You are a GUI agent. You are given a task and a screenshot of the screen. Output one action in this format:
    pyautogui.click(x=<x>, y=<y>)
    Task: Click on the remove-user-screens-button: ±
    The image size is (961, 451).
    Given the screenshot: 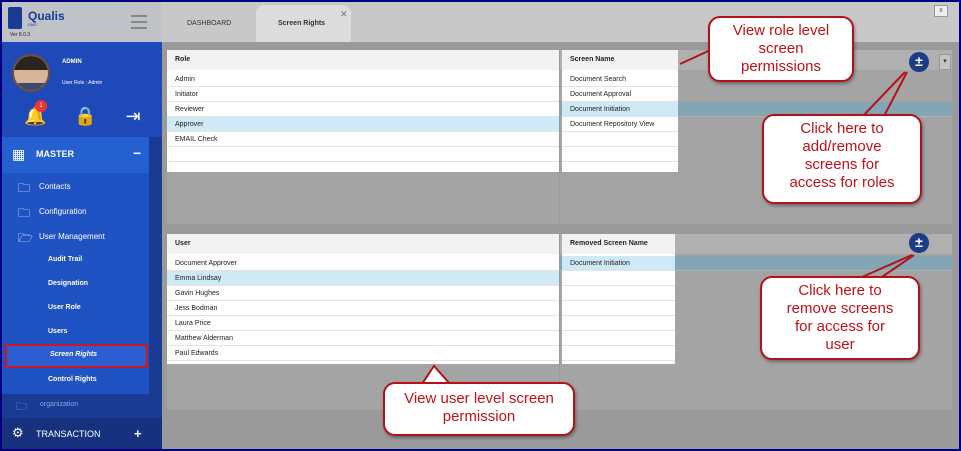 What is the action you would take?
    pyautogui.click(x=919, y=243)
    